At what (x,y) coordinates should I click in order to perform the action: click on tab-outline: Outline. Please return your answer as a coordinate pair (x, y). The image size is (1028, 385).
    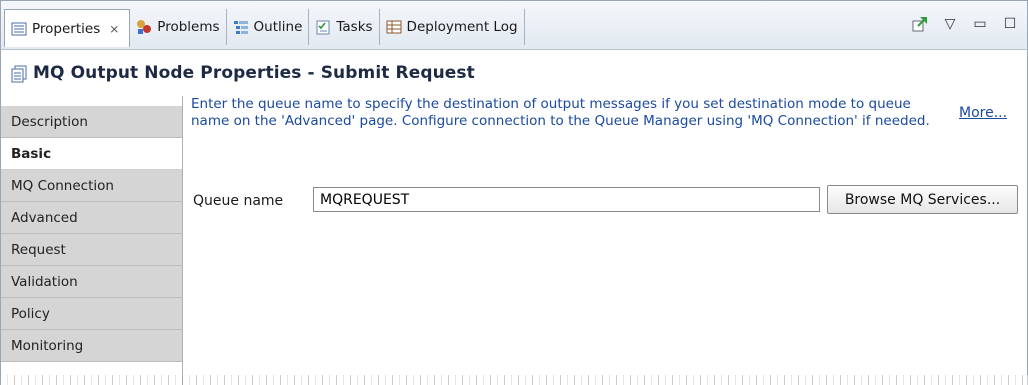
    Looking at the image, I should click on (268, 27).